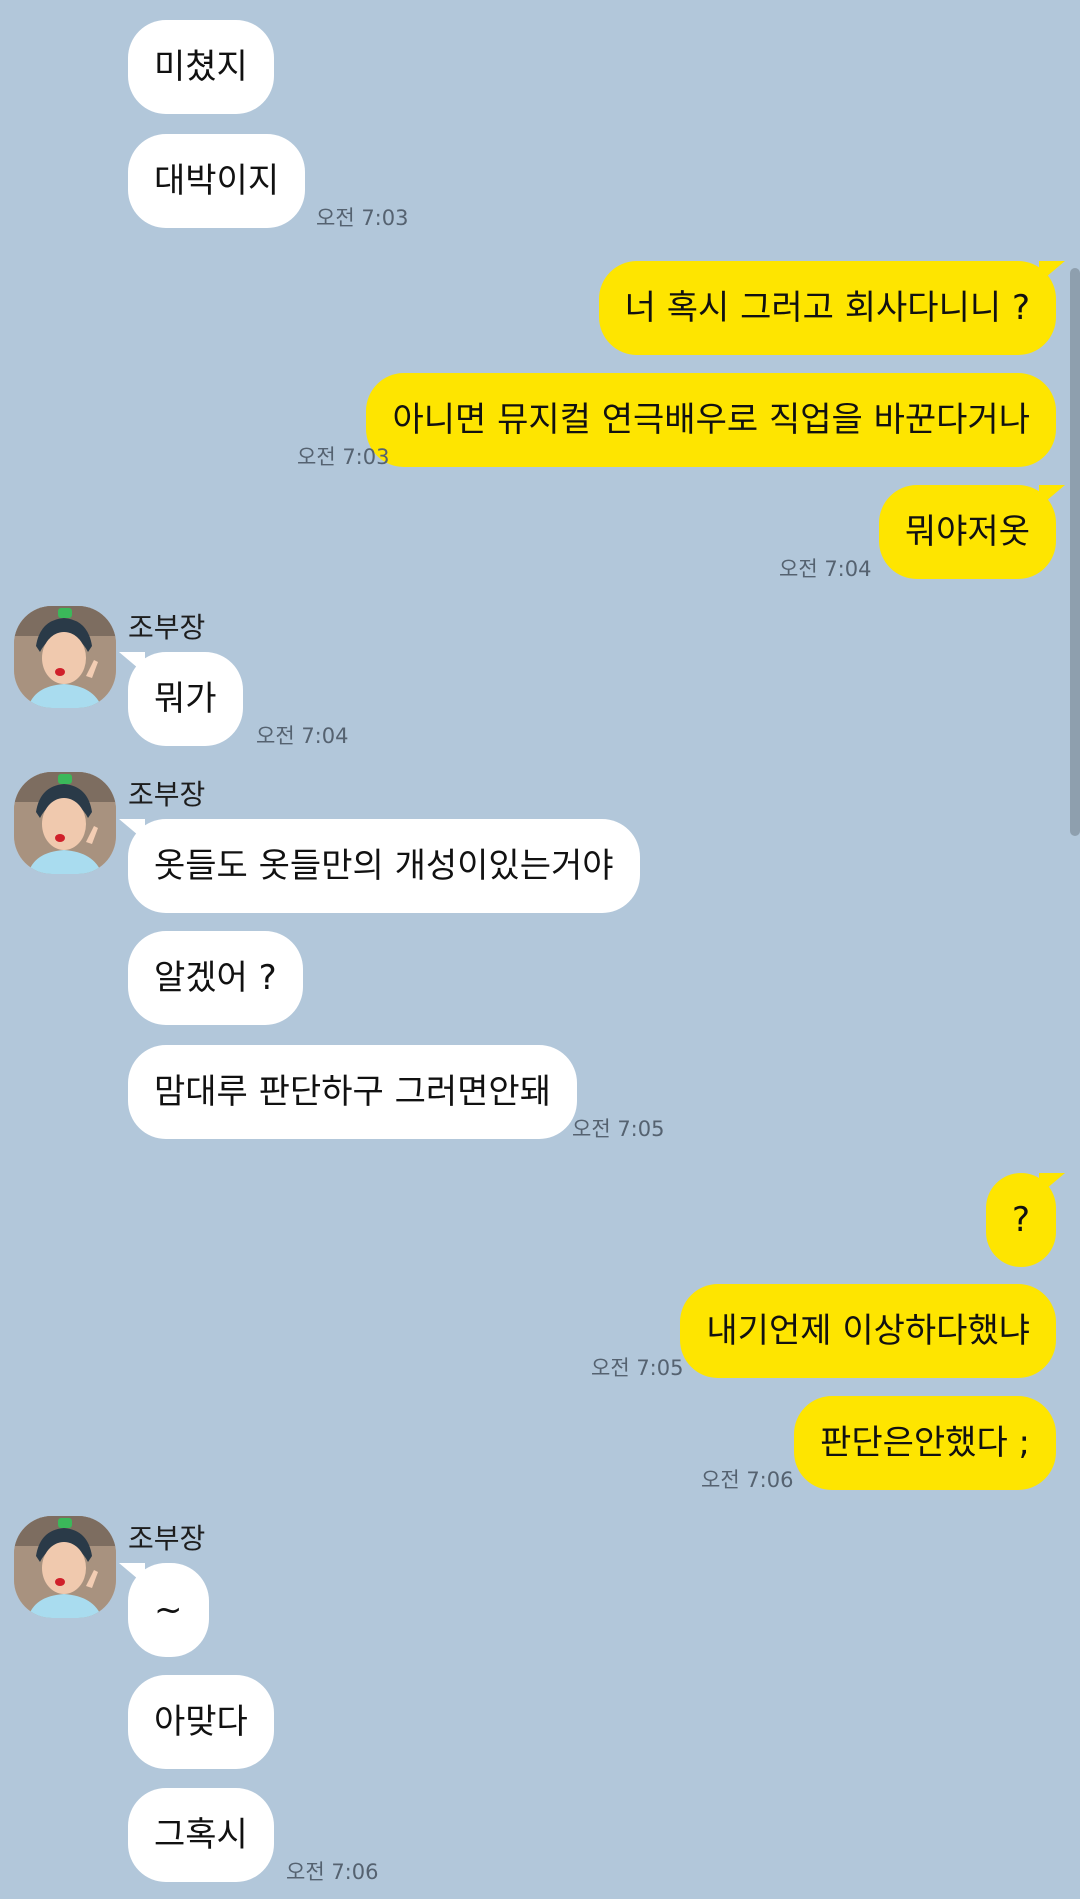 This screenshot has height=1899, width=1080. I want to click on message-bubble-incoming: 옷들도 옷들만의 개성이있는거야, so click(384, 866).